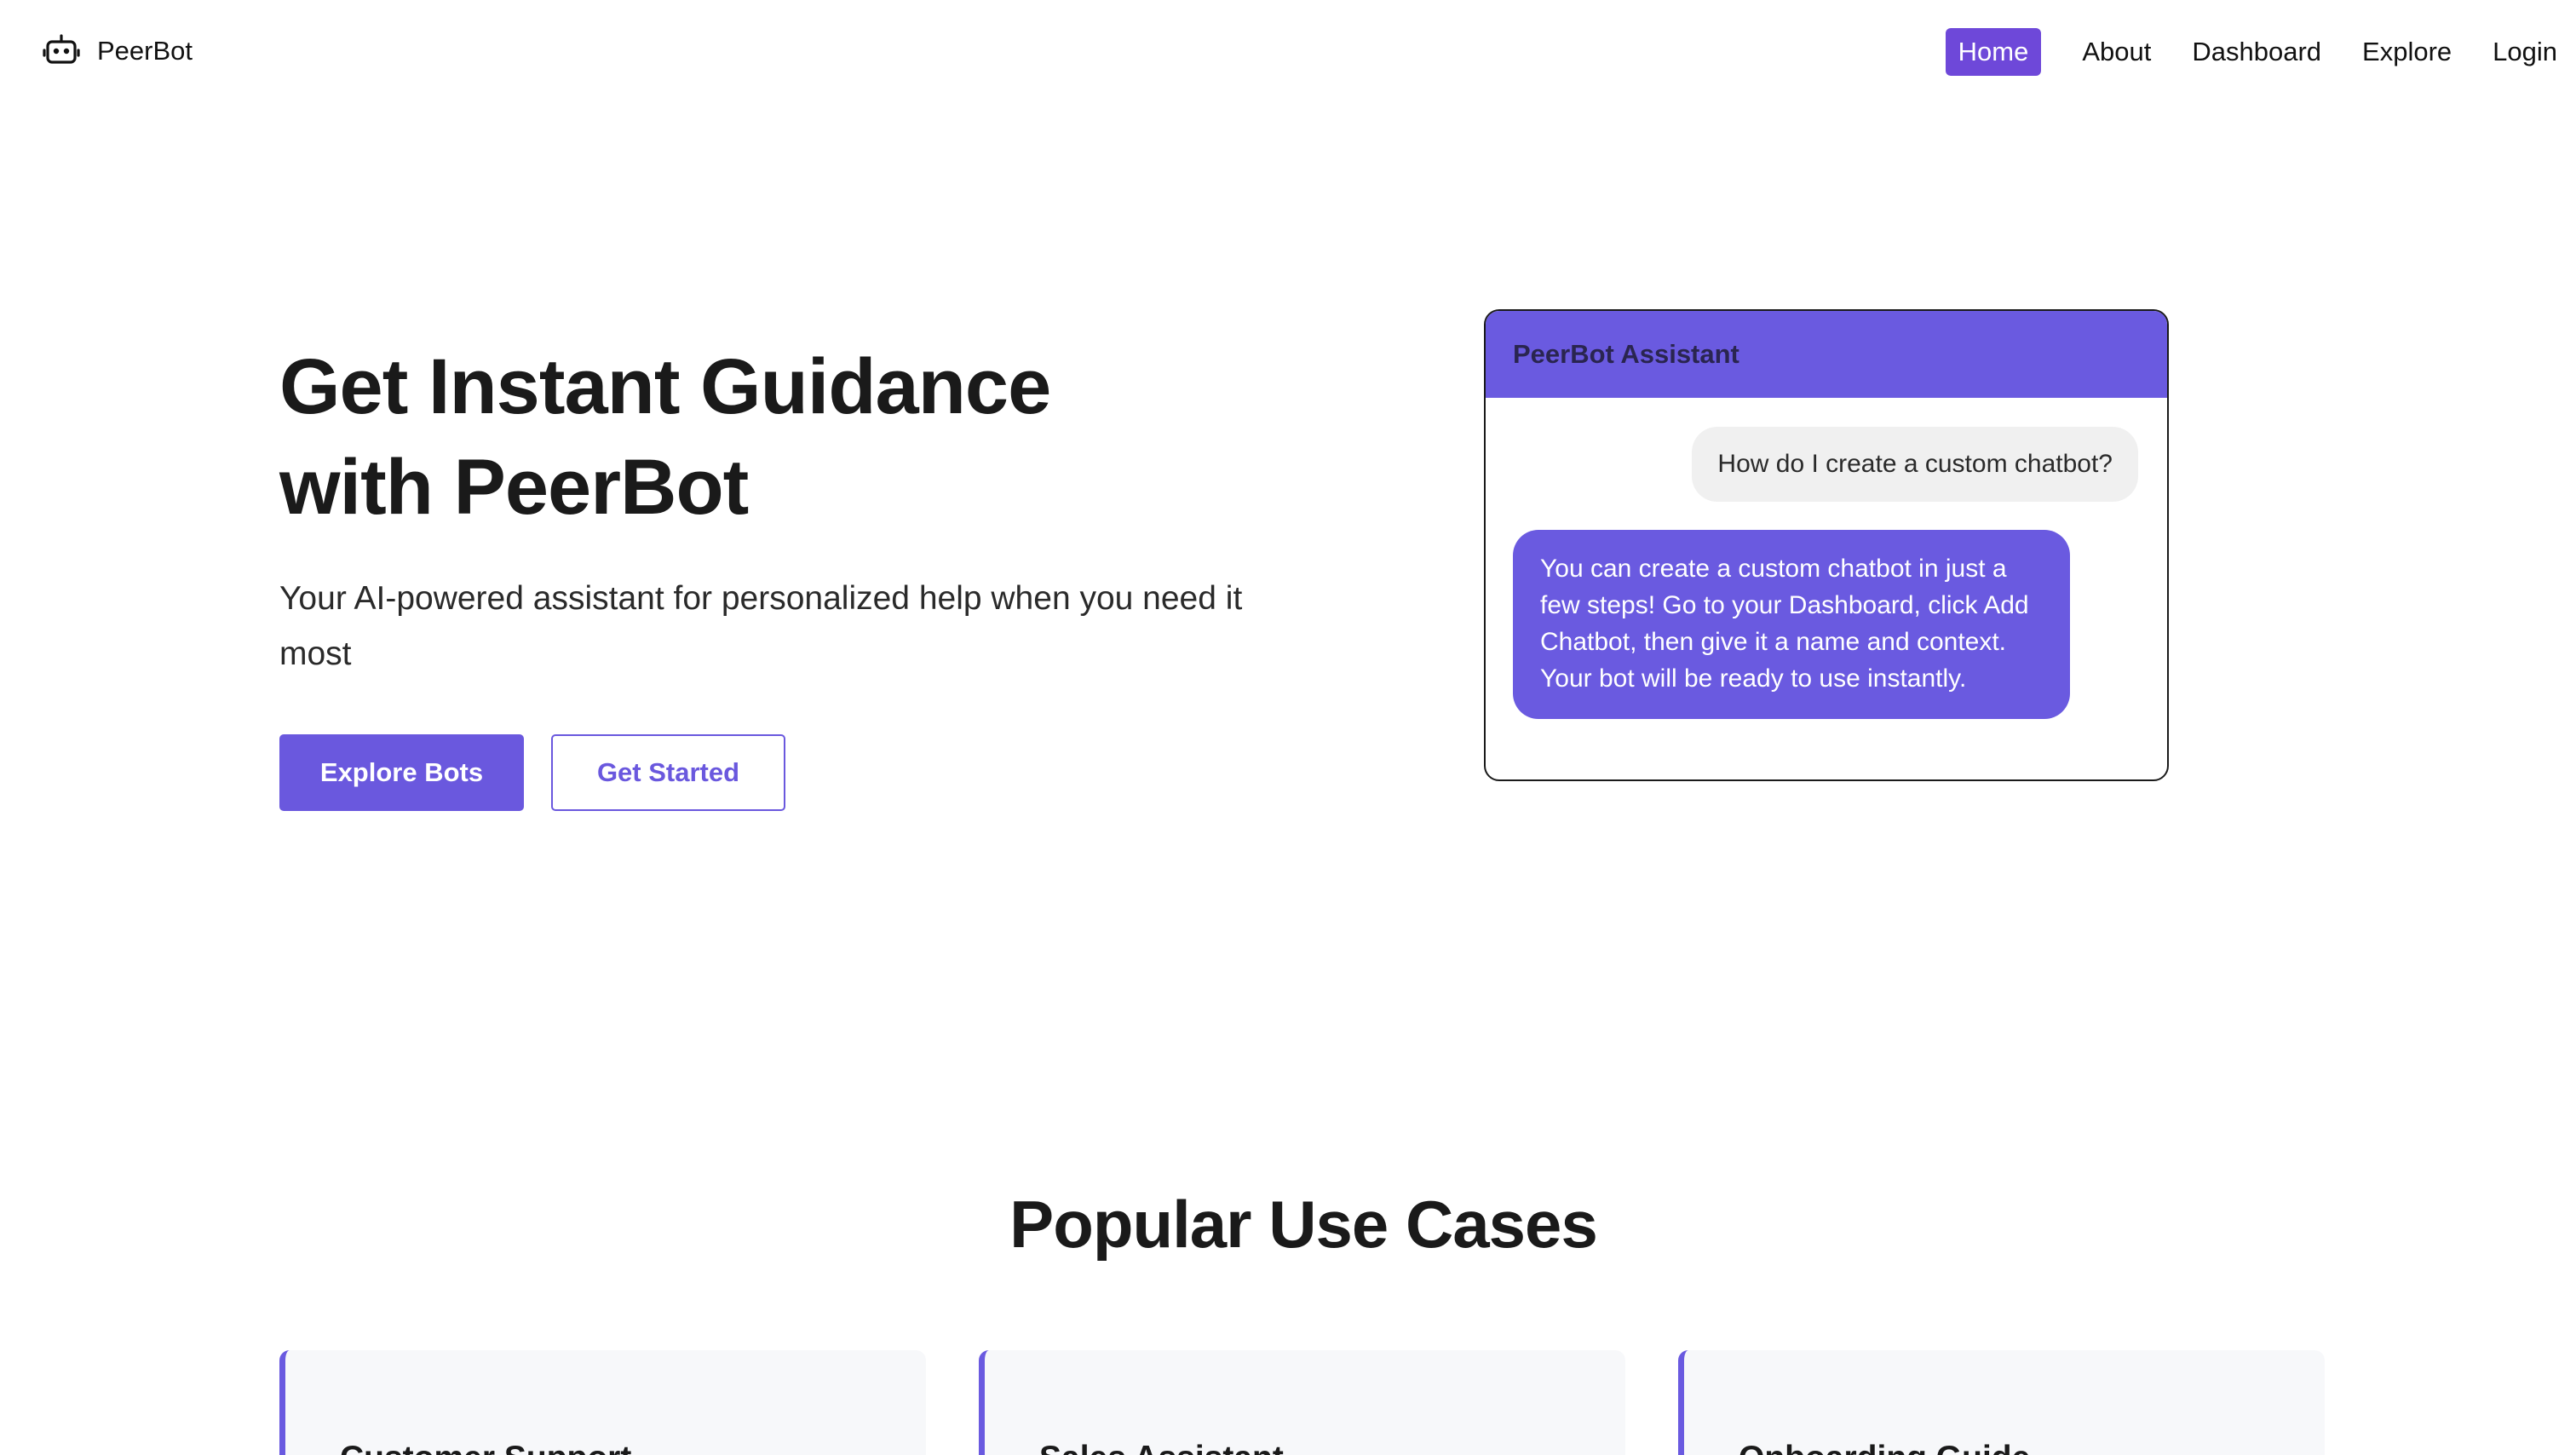 The width and height of the screenshot is (2576, 1455). Describe the element at coordinates (833, 437) in the screenshot. I see `hero-title: Get Instant Guidance with PeerBot` at that location.